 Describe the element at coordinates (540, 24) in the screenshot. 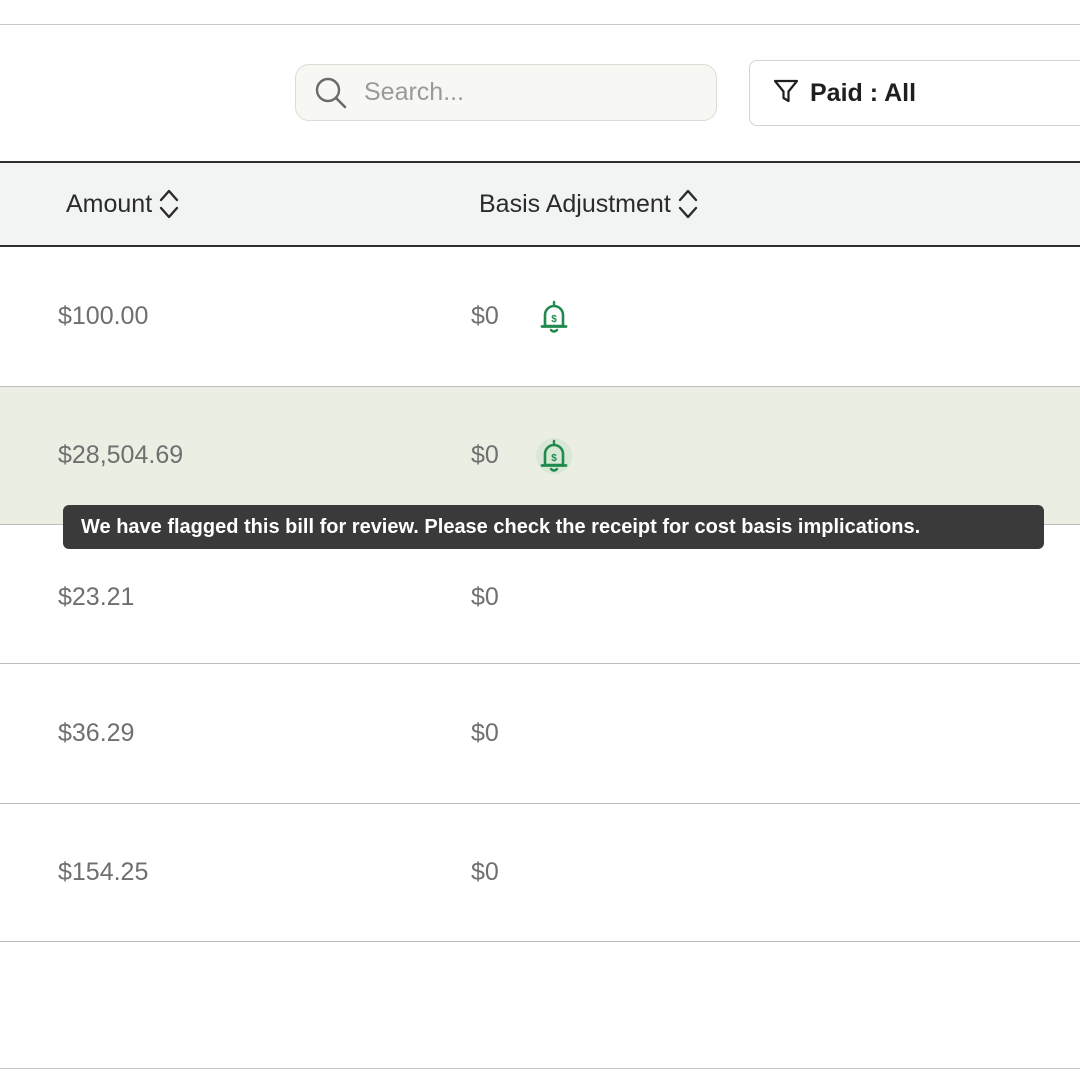

I see `top-divider` at that location.